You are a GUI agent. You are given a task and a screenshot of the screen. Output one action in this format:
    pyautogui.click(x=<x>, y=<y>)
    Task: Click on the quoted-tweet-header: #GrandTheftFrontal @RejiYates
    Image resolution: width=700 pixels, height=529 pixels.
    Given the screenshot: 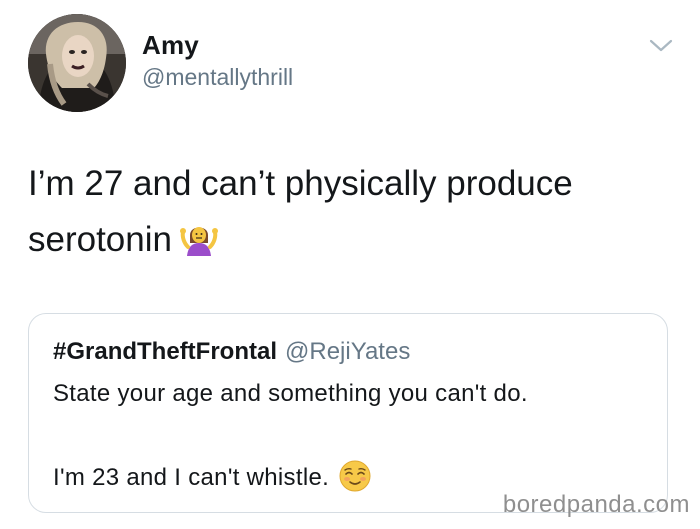 What is the action you would take?
    pyautogui.click(x=231, y=352)
    